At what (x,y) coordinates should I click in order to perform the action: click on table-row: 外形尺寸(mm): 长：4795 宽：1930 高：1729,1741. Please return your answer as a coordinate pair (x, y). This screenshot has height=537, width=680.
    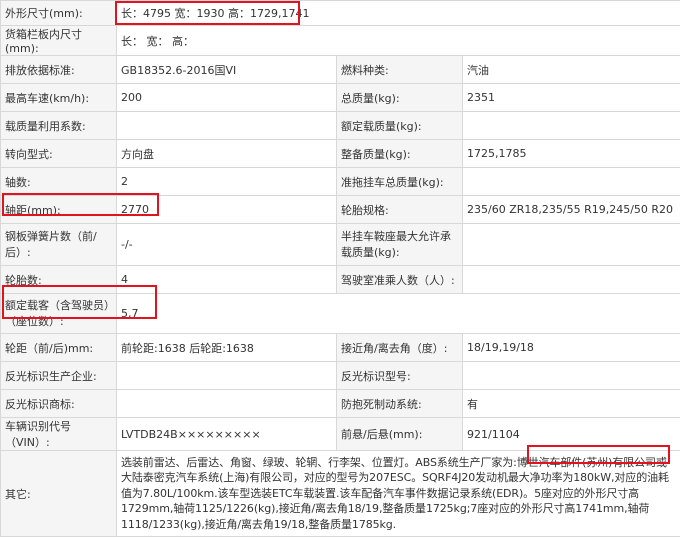
    Looking at the image, I should click on (340, 13).